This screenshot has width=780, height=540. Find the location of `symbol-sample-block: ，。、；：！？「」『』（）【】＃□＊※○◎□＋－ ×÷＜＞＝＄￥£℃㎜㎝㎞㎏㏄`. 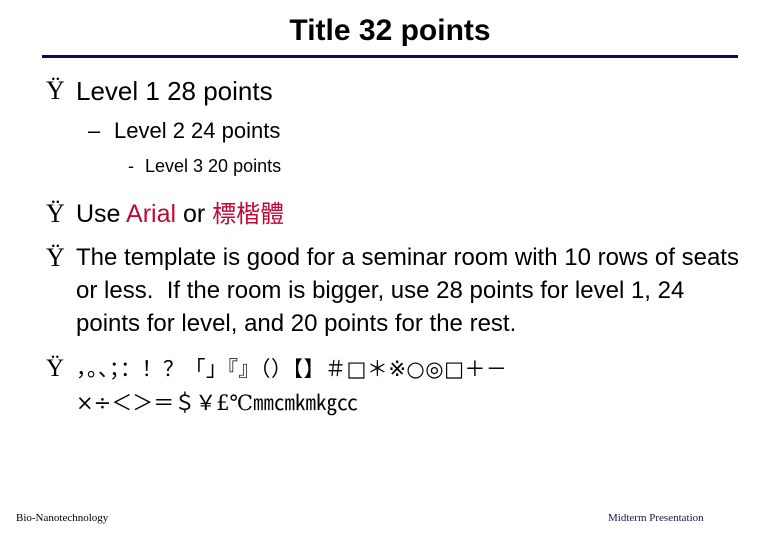

symbol-sample-block: ，。、；：！？「」『』（）【】＃□＊※○◎□＋－ ×÷＜＞＝＄￥£℃㎜㎝㎞㎏㏄ is located at coordinates (411, 386).